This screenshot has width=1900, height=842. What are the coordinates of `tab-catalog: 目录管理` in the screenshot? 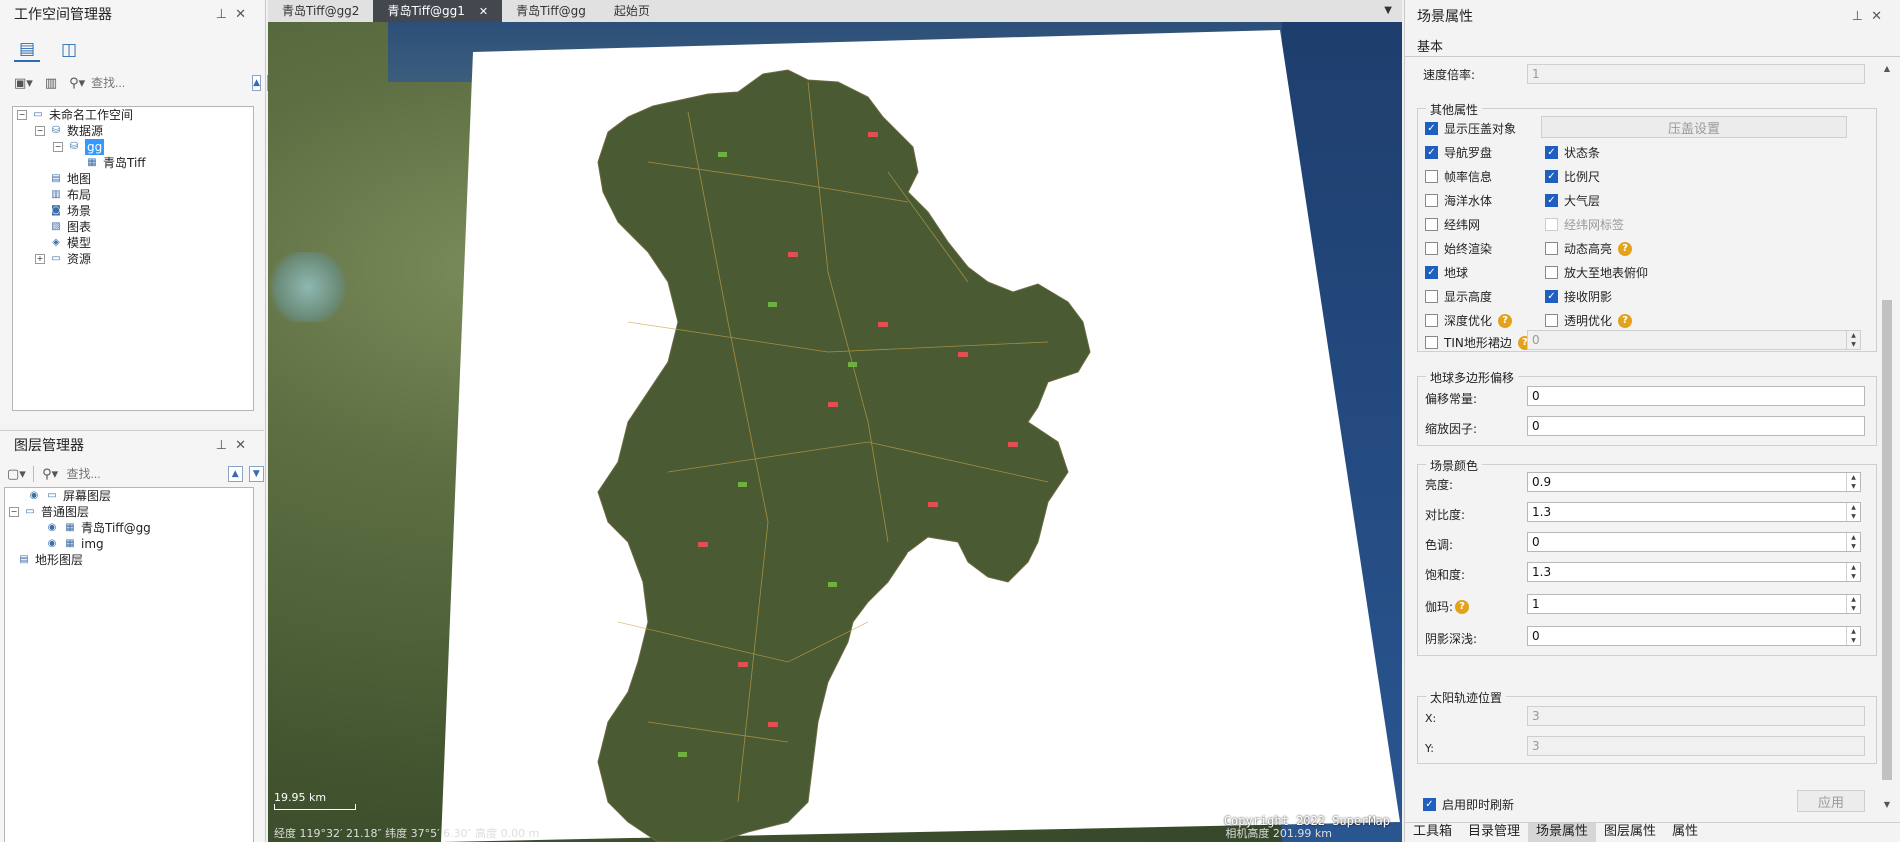 It's located at (1494, 832).